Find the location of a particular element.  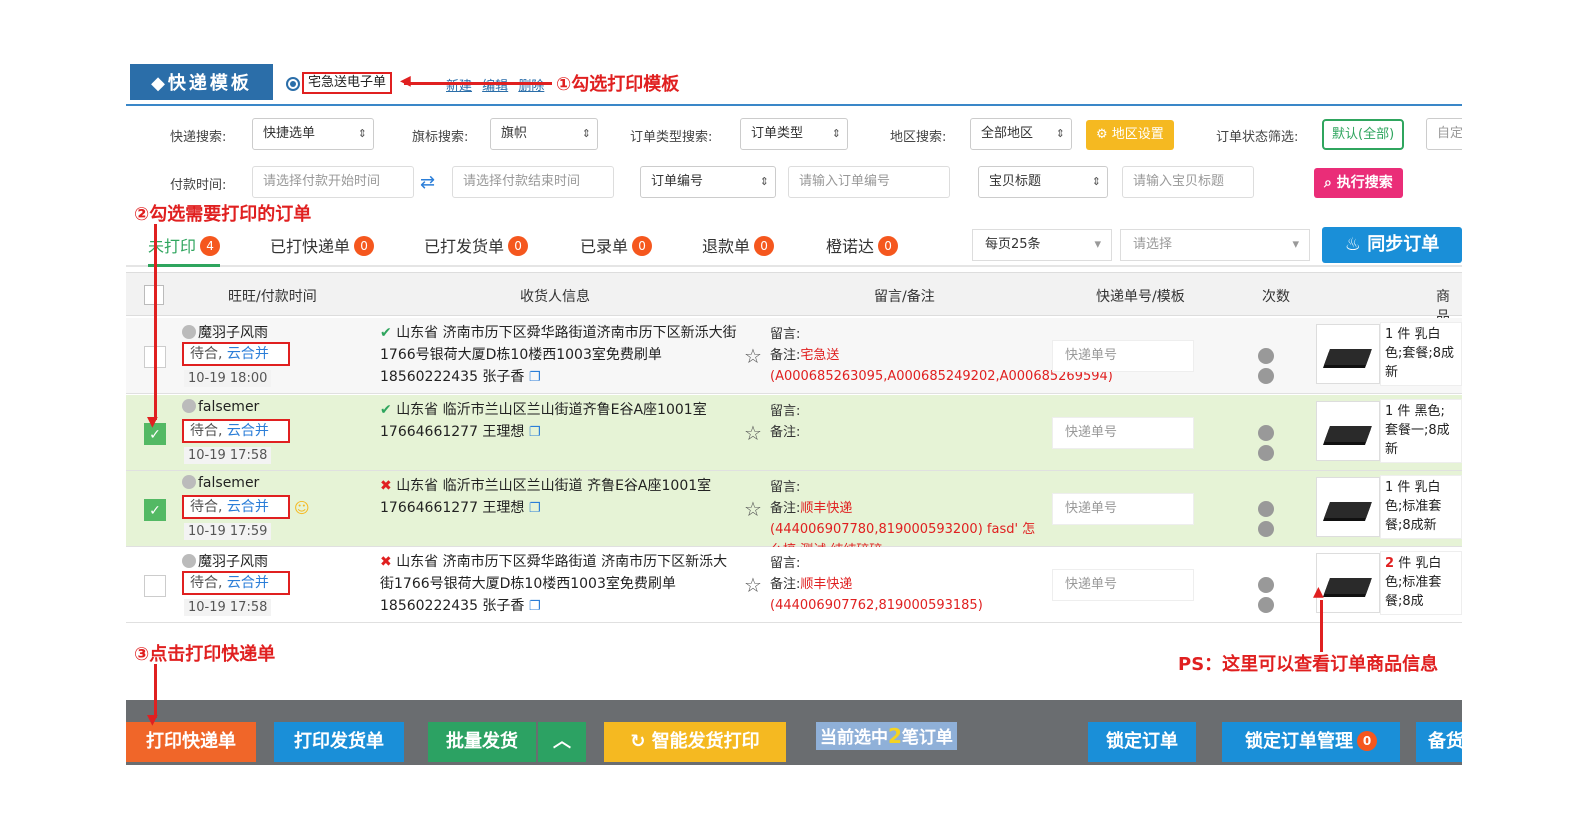

flag-select: 旗帜 is located at coordinates (544, 134).